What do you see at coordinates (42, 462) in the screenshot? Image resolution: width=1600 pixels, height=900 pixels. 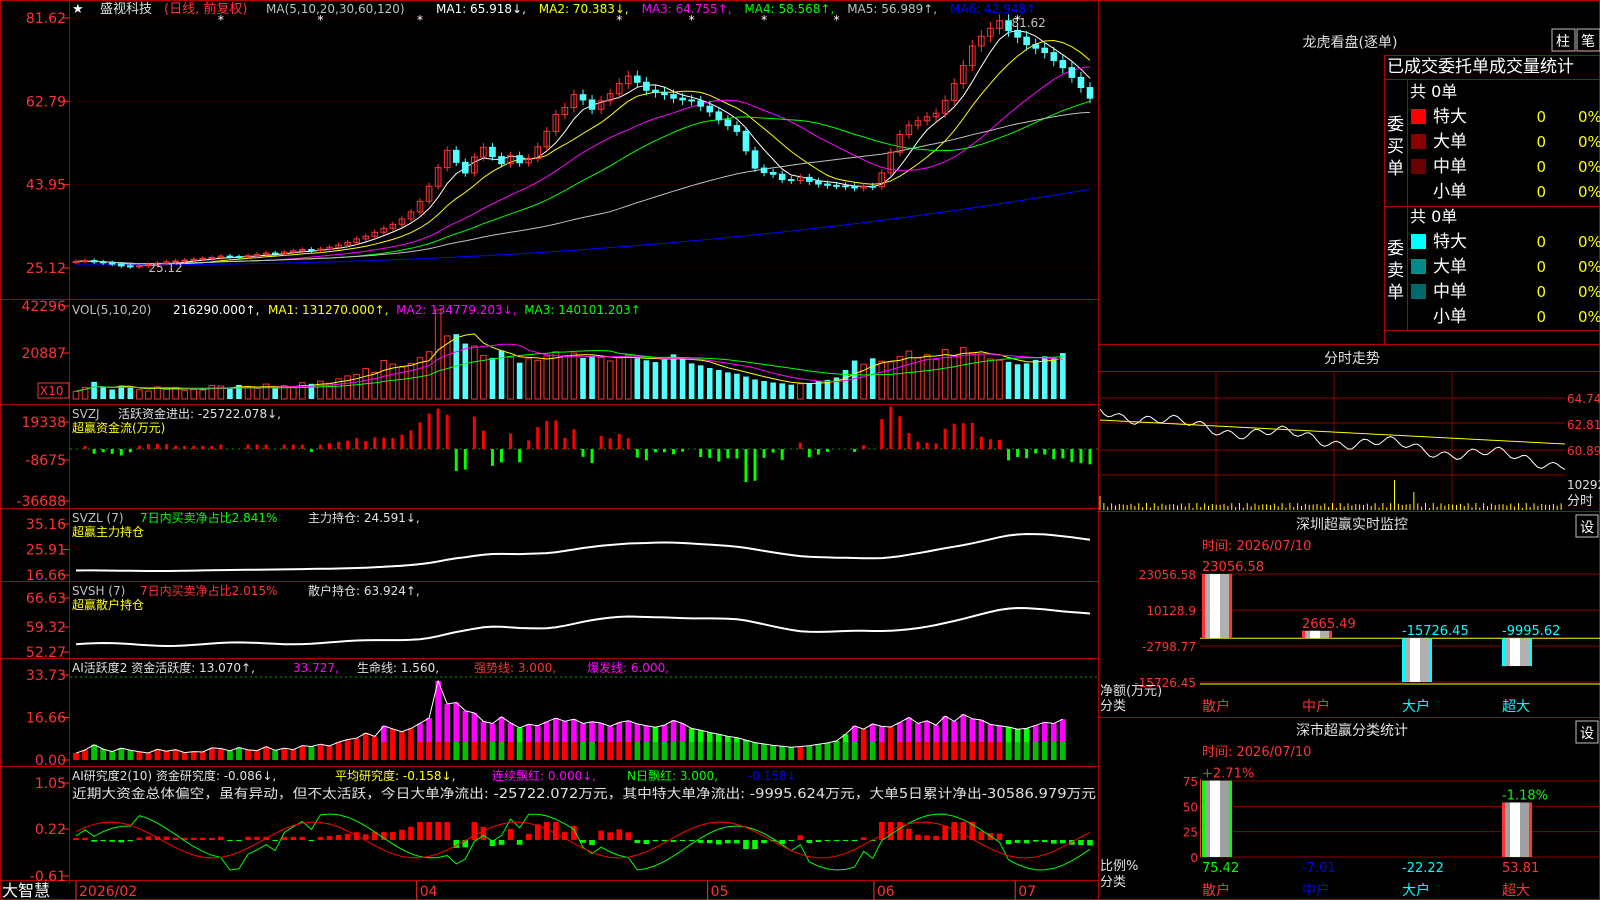 I see `svzj-y-axis: 19338 -8675 -36688` at bounding box center [42, 462].